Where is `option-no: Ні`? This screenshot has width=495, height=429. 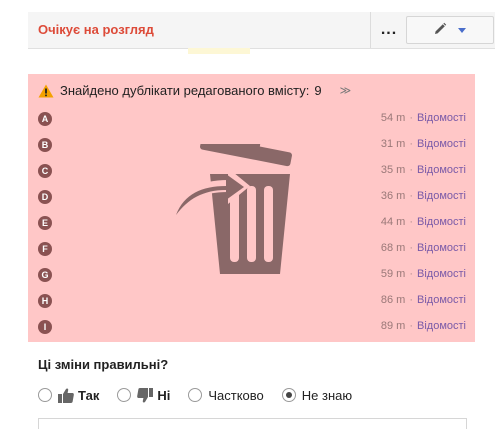 option-no: Ні is located at coordinates (144, 395).